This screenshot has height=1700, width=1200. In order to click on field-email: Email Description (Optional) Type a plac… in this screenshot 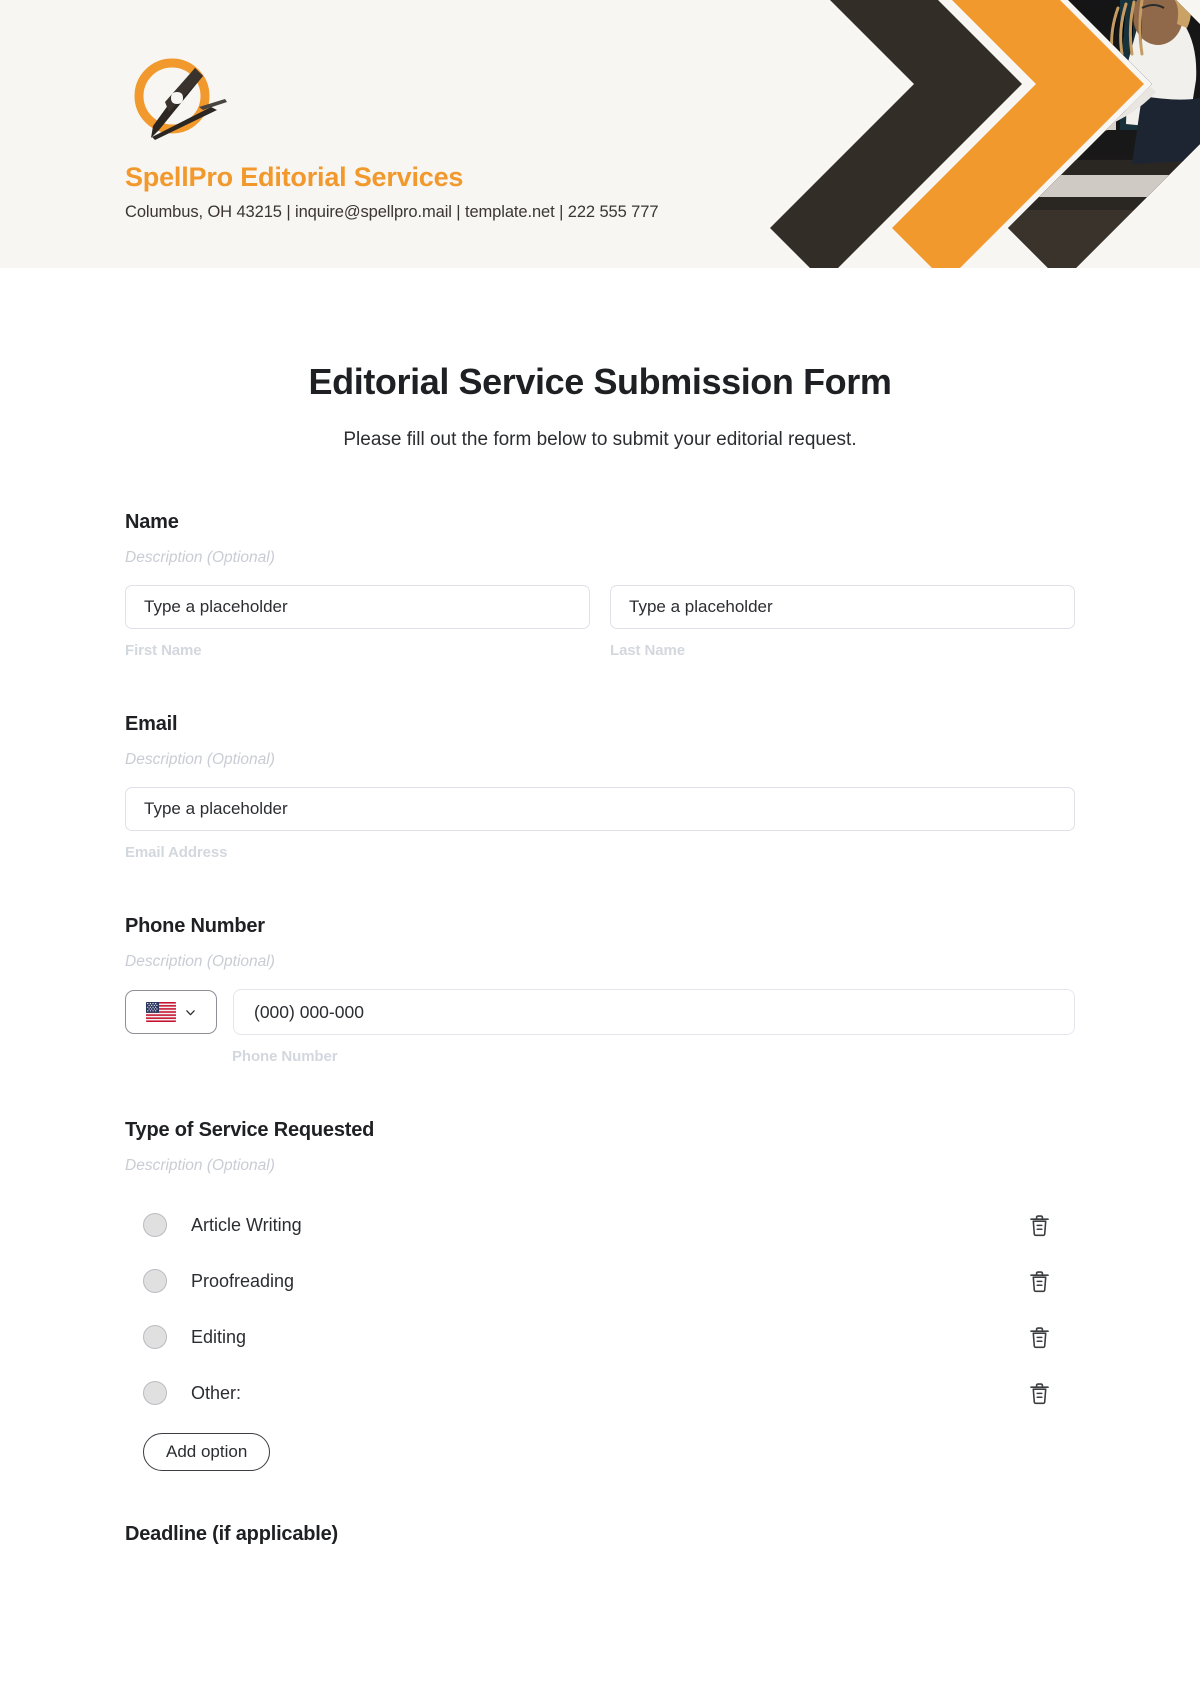, I will do `click(600, 787)`.